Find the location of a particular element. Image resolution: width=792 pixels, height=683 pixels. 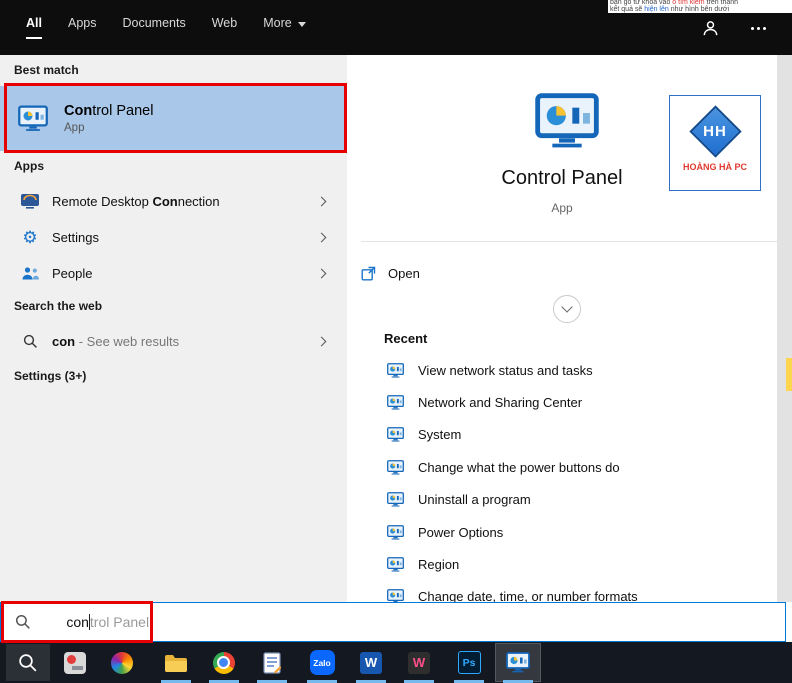

taskbar-wamp: W is located at coordinates (419, 663).